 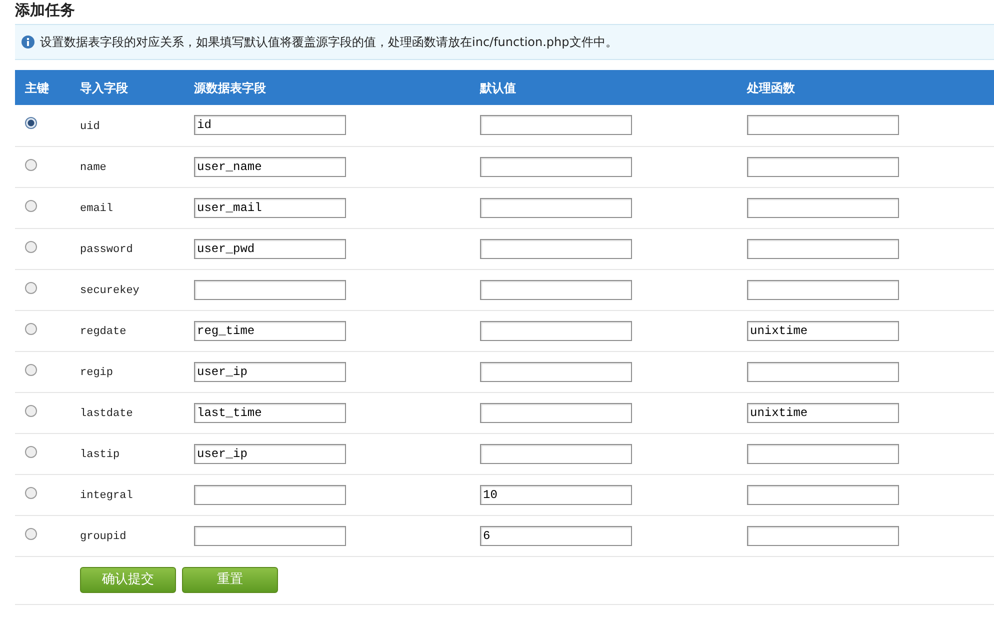 I want to click on input-field: id, so click(x=270, y=125).